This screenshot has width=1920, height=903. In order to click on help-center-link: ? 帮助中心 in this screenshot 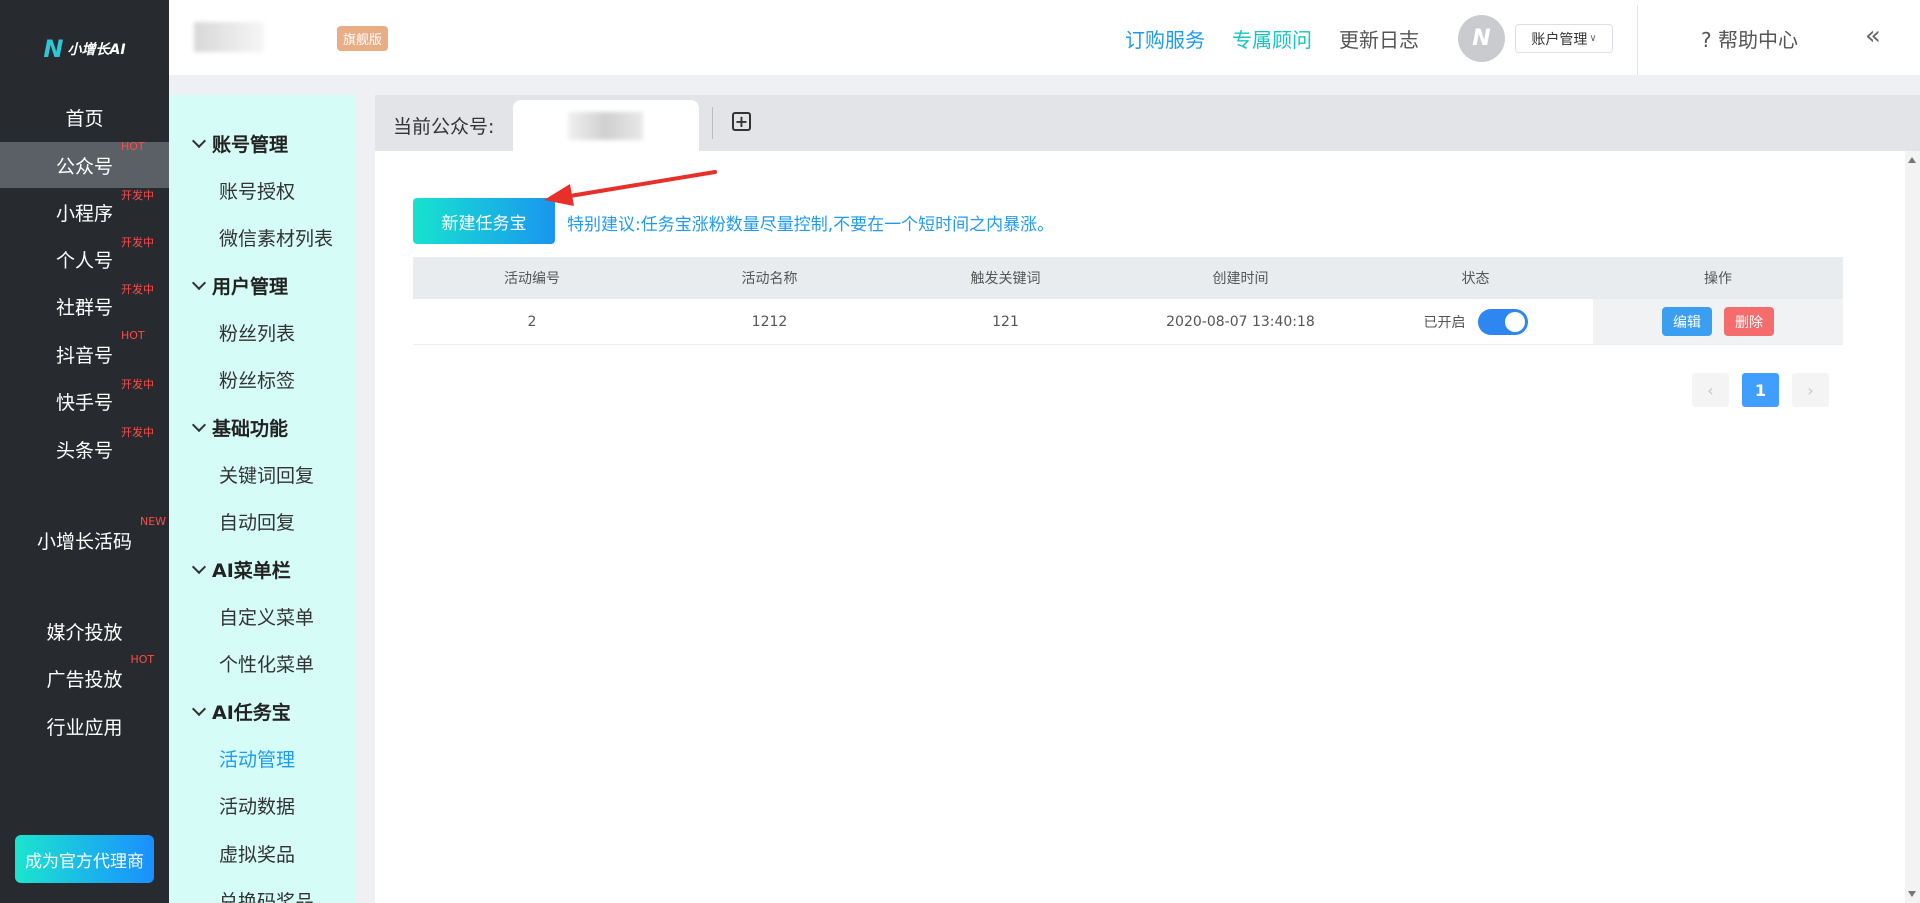, I will do `click(1749, 38)`.